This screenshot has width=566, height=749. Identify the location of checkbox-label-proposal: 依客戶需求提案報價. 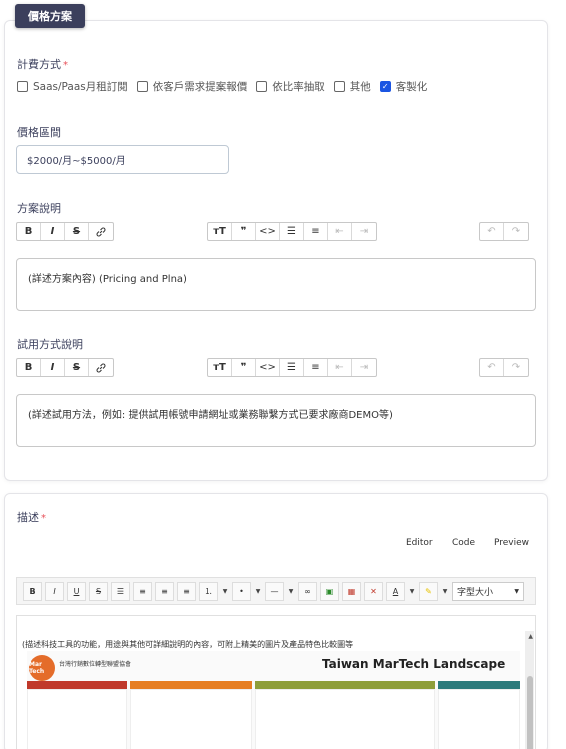
(200, 87).